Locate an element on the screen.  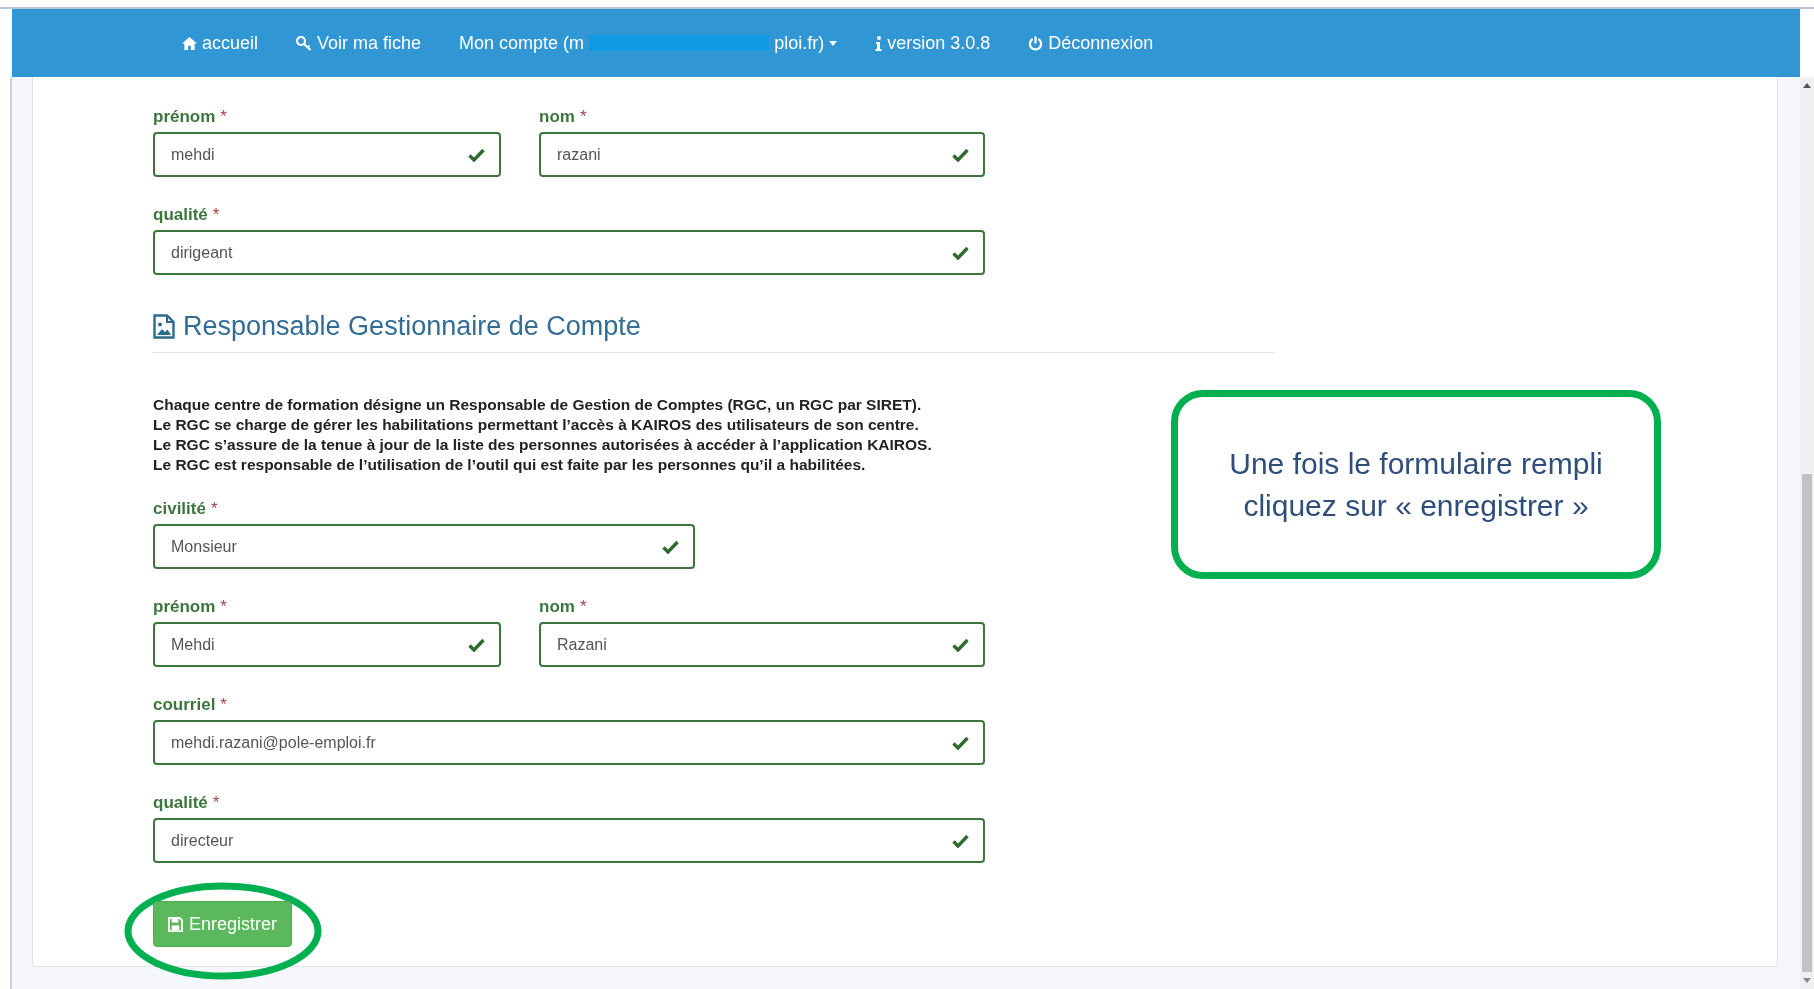
select-field: Monsieur is located at coordinates (424, 546).